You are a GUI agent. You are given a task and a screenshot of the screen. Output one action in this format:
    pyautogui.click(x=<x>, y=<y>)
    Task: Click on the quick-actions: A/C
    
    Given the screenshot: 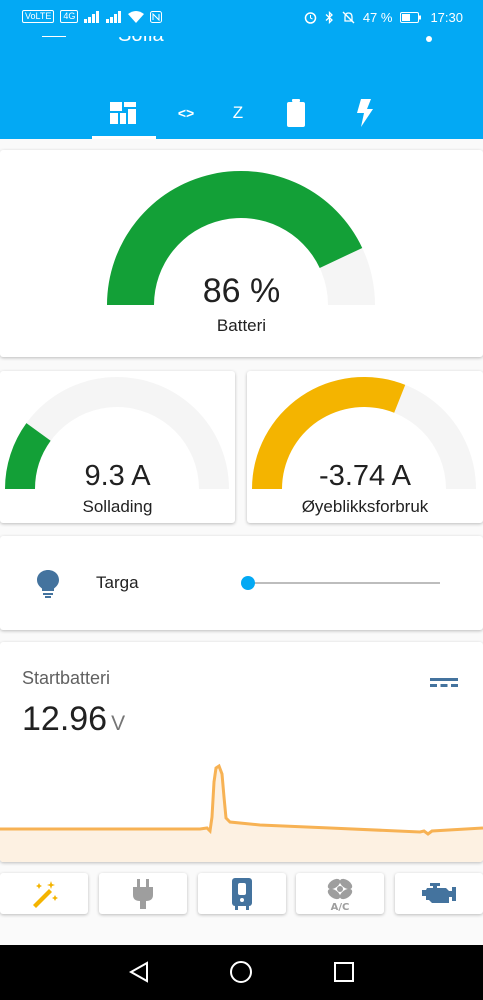 What is the action you would take?
    pyautogui.click(x=241, y=893)
    